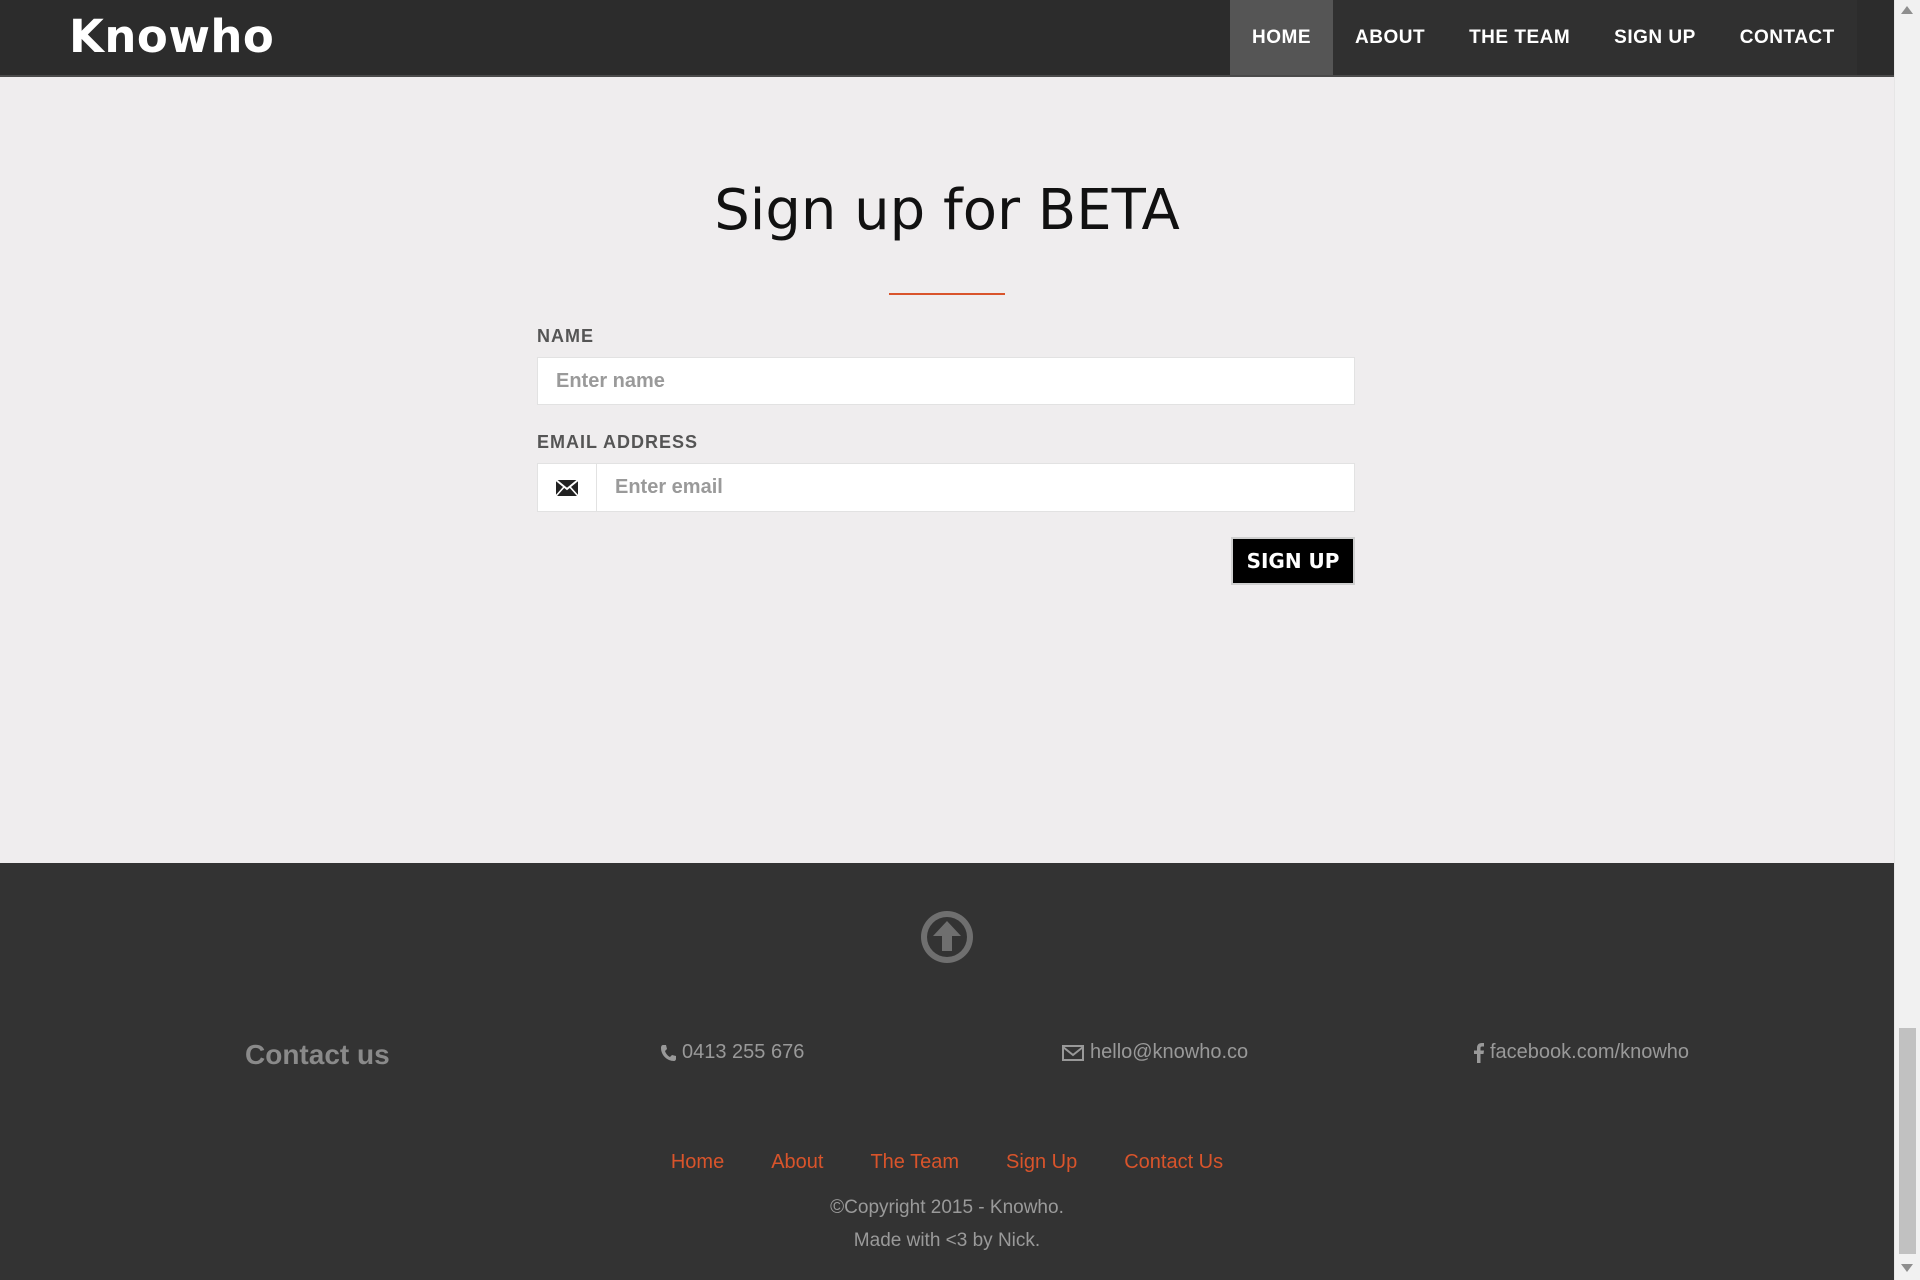 Image resolution: width=1920 pixels, height=1280 pixels. I want to click on arrow-up-circle-icon, so click(947, 937).